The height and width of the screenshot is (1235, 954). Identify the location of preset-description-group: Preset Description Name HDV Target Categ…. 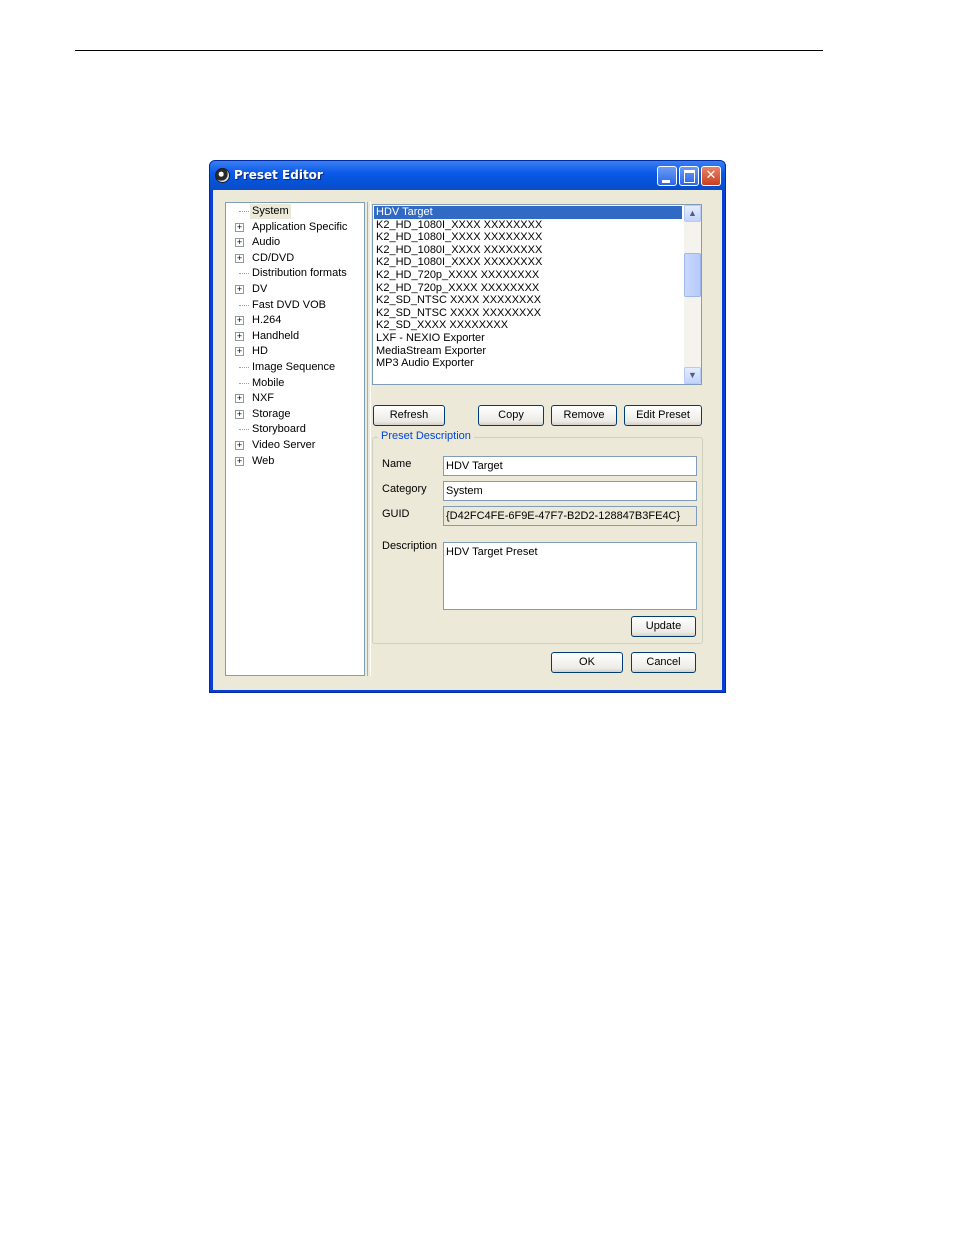
(537, 537).